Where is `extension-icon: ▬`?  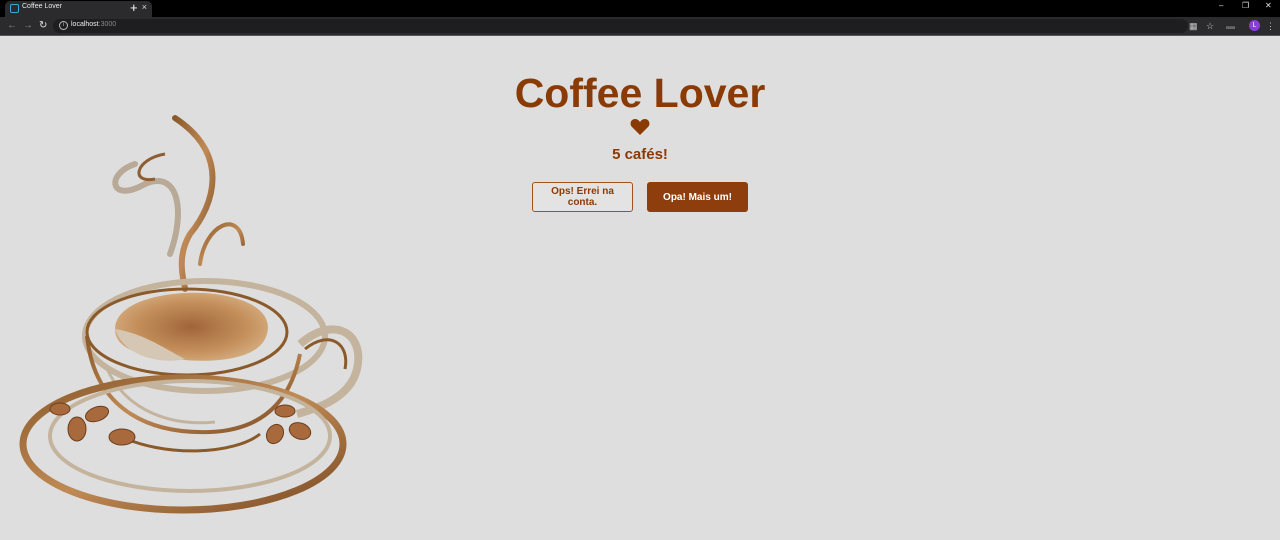 extension-icon: ▬ is located at coordinates (1230, 26).